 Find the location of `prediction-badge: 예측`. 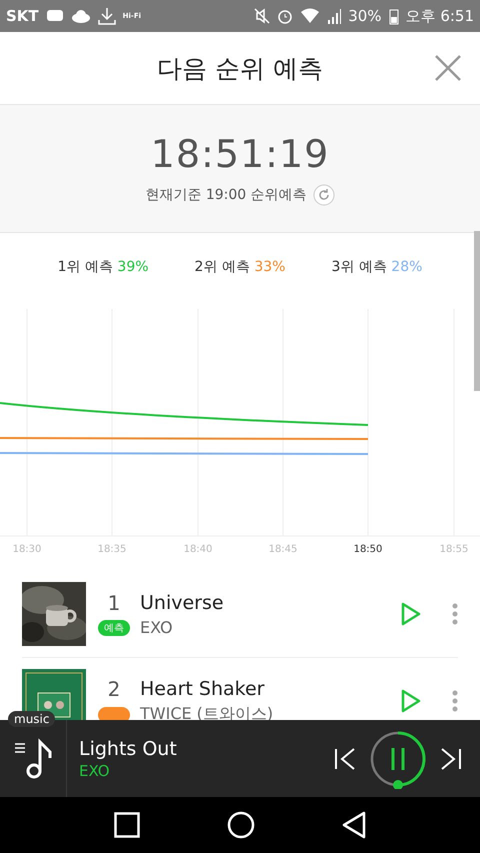

prediction-badge: 예측 is located at coordinates (114, 628).